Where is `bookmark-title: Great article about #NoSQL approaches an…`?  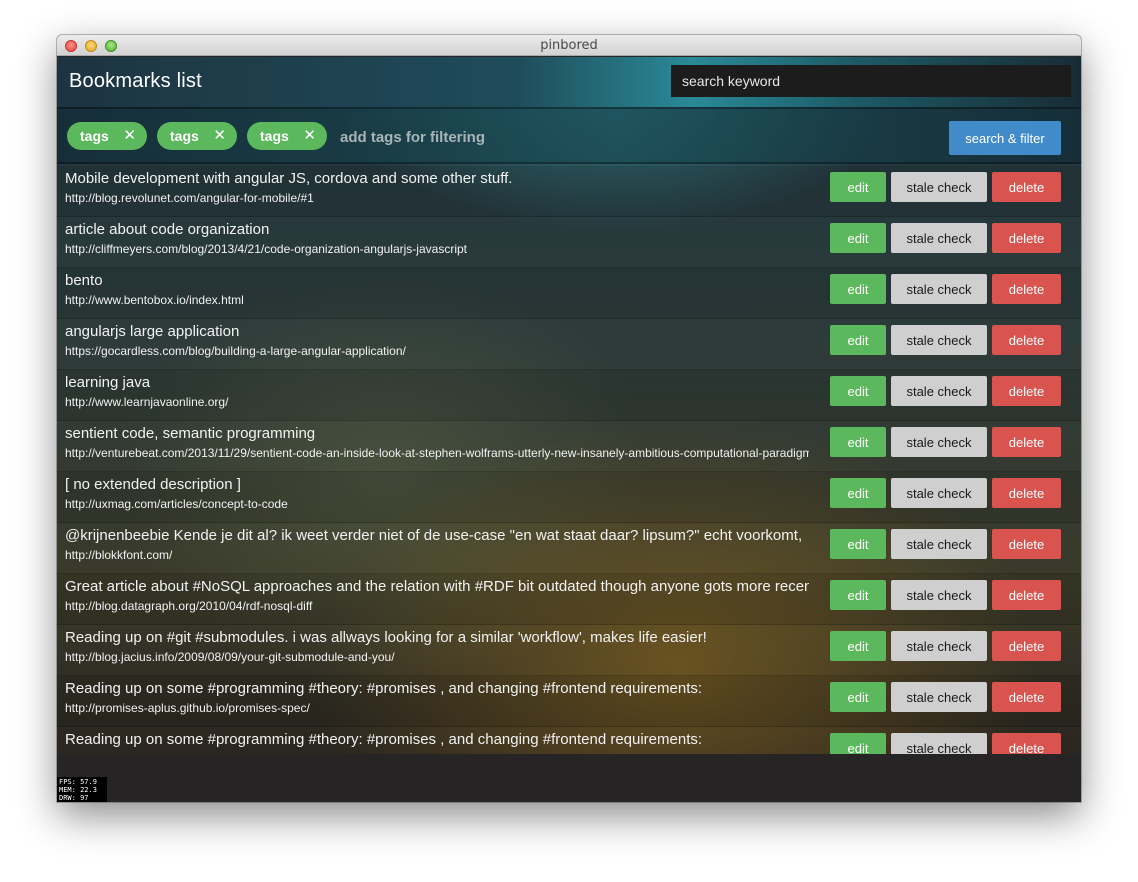
bookmark-title: Great article about #NoSQL approaches an… is located at coordinates (437, 586).